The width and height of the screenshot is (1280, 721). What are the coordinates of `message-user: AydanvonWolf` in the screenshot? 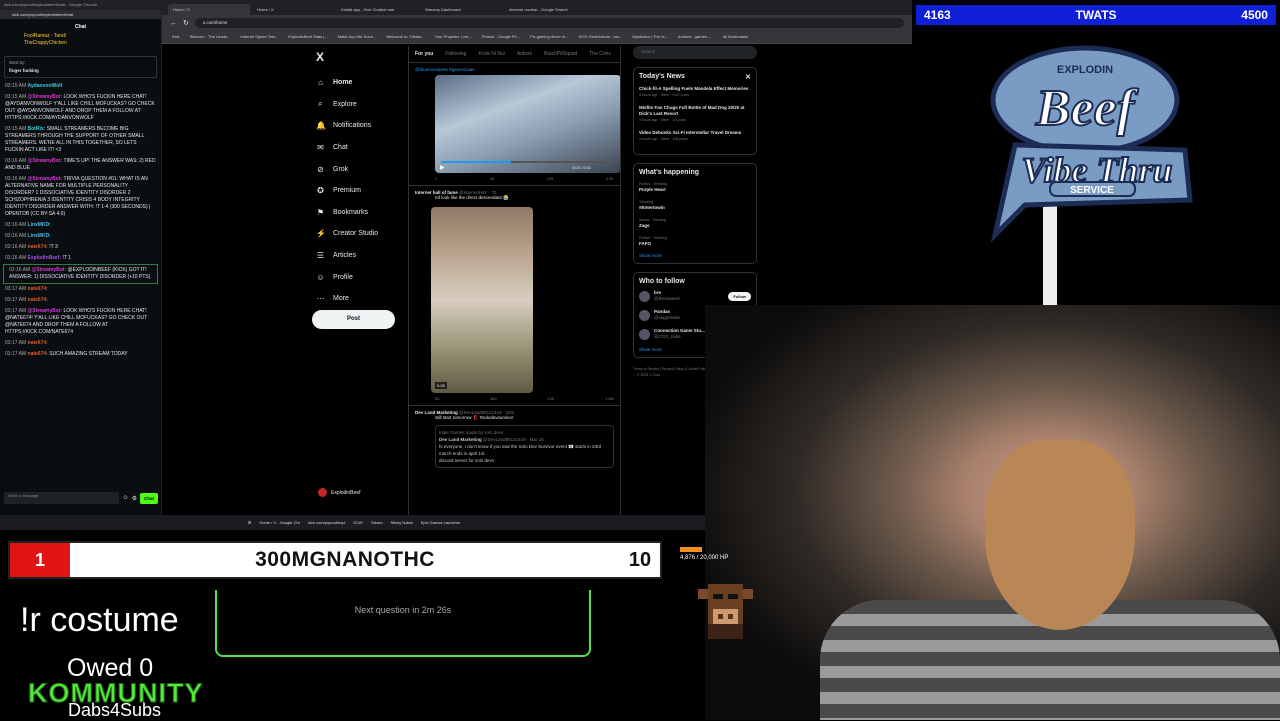 It's located at (45, 86).